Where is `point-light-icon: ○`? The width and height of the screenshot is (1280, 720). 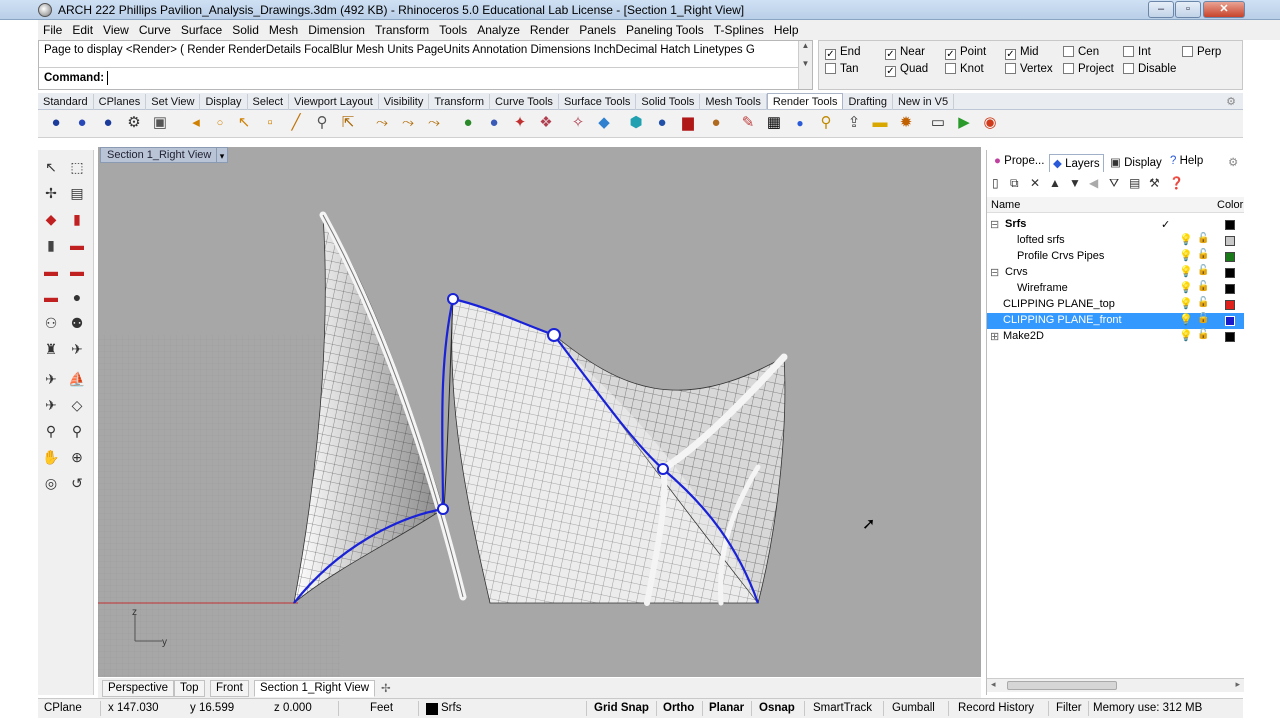 point-light-icon: ○ is located at coordinates (220, 123).